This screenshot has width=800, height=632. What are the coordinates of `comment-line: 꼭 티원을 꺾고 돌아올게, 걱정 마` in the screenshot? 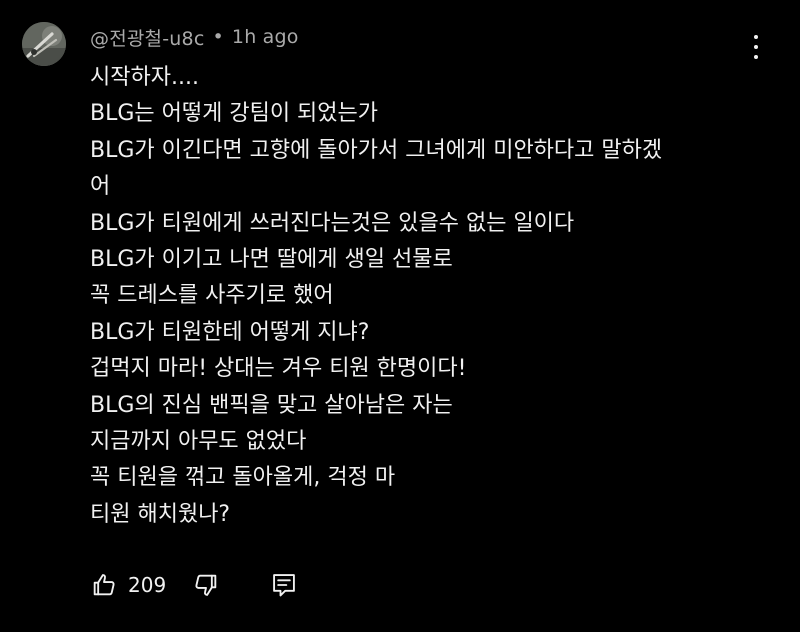 It's located at (243, 478).